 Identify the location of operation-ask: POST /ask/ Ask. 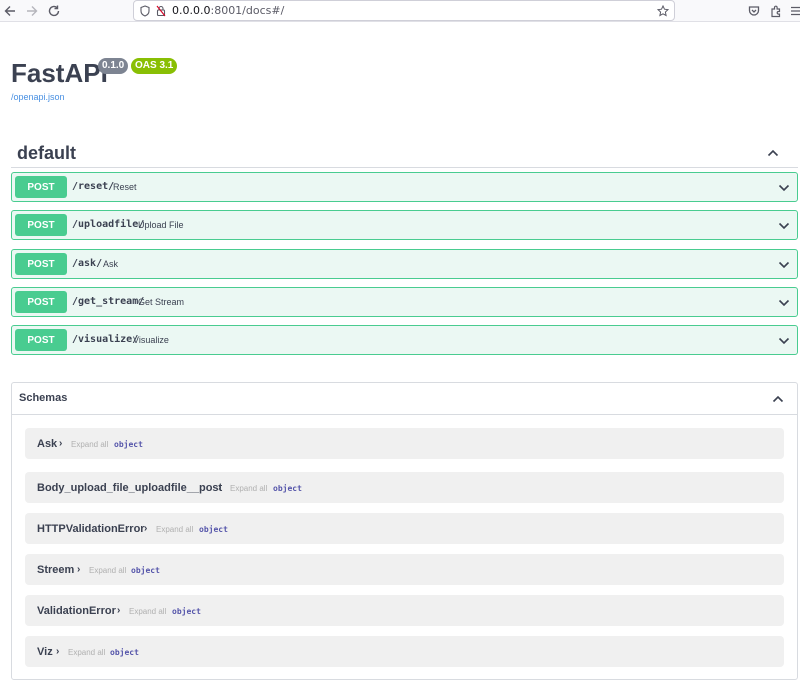
(404, 264).